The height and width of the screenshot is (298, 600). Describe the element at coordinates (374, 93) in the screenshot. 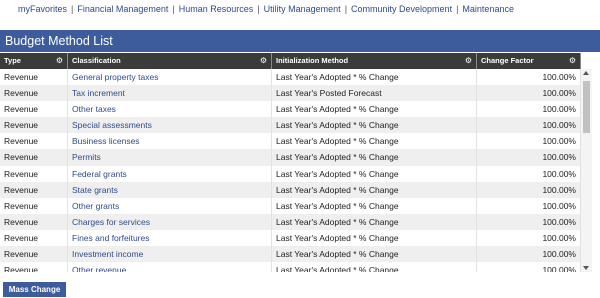

I see `cell-initialization-method: Last Year's Posted Forecast` at that location.